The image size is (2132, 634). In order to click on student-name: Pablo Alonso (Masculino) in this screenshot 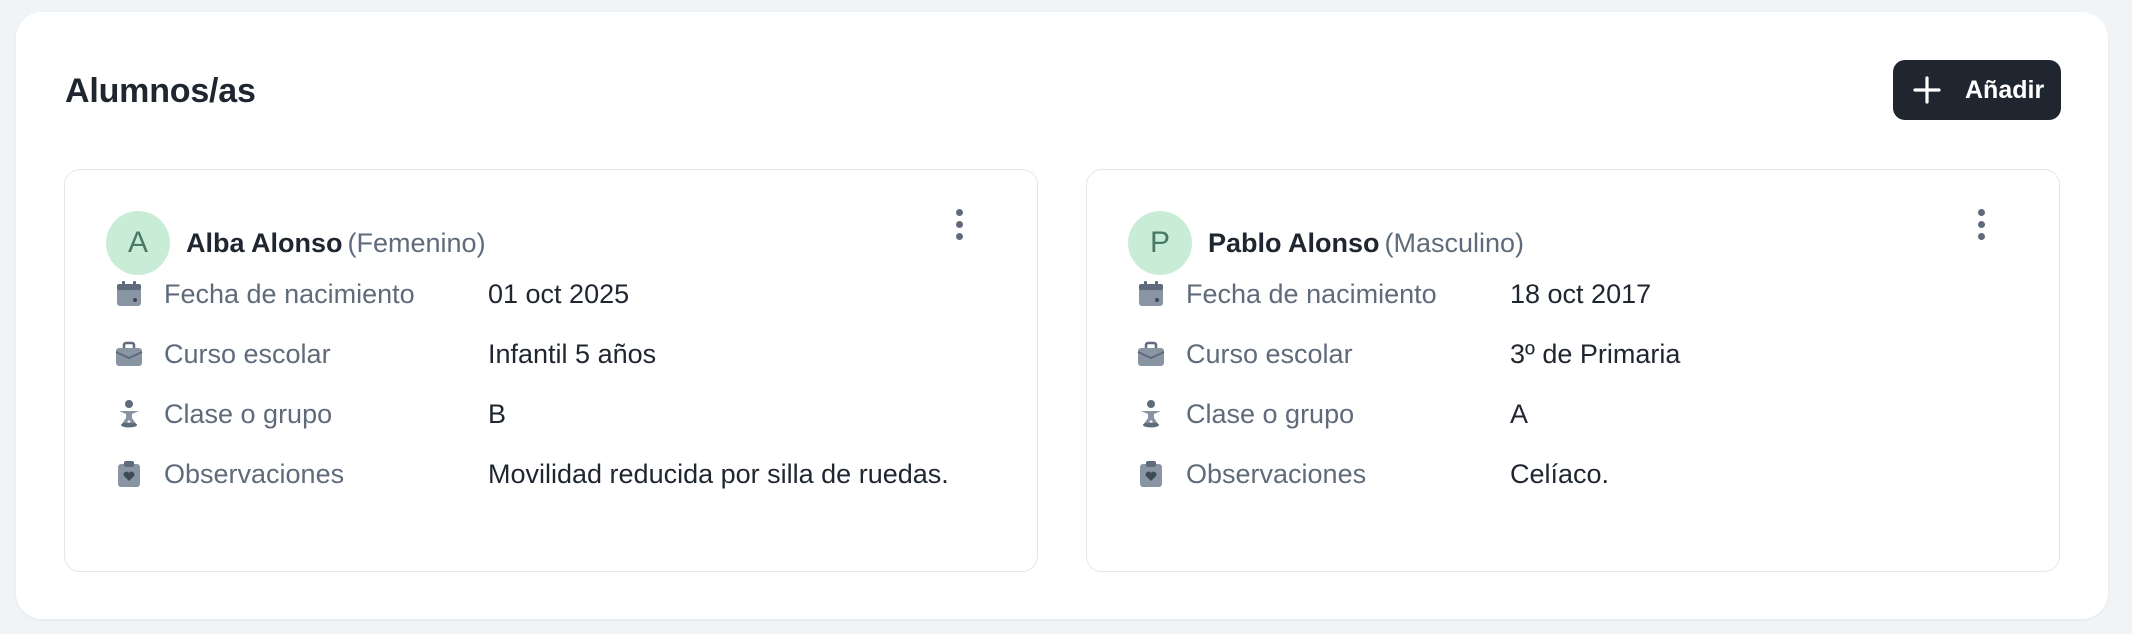, I will do `click(1366, 243)`.